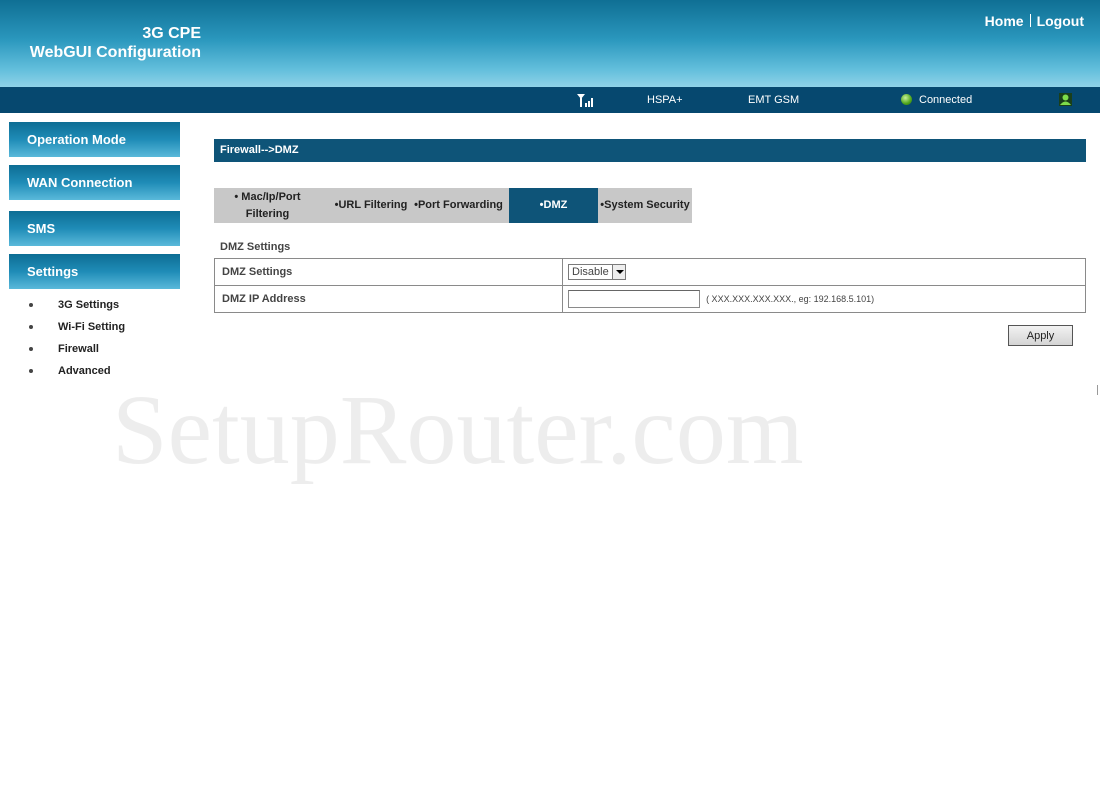 The image size is (1100, 806). What do you see at coordinates (94, 228) in the screenshot?
I see `menu-sms: SMS` at bounding box center [94, 228].